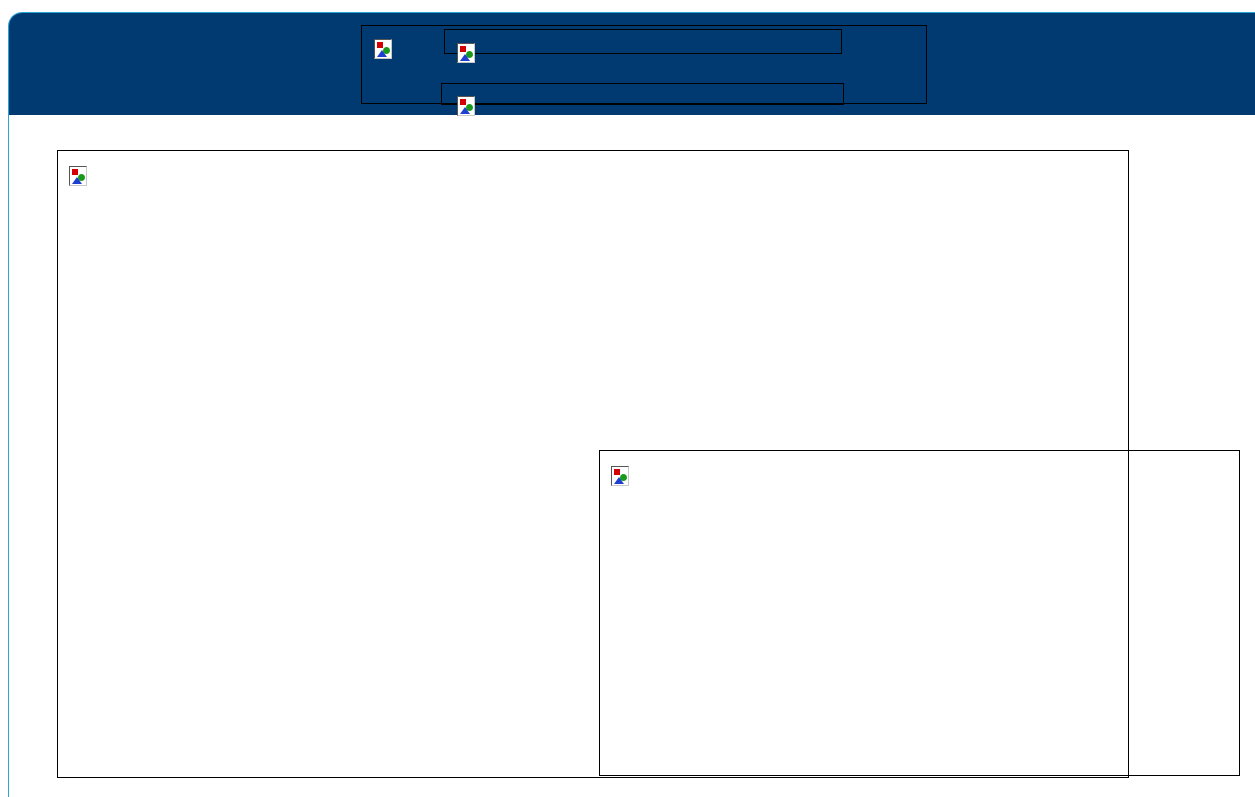 Image resolution: width=1255 pixels, height=797 pixels. I want to click on logo-broken-image-icon, so click(383, 49).